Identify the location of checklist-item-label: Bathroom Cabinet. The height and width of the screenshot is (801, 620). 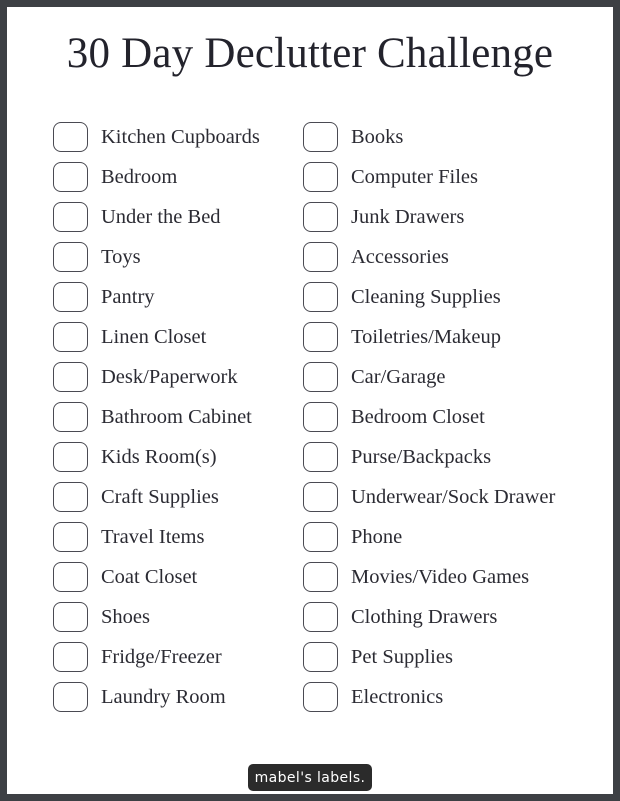
(176, 416).